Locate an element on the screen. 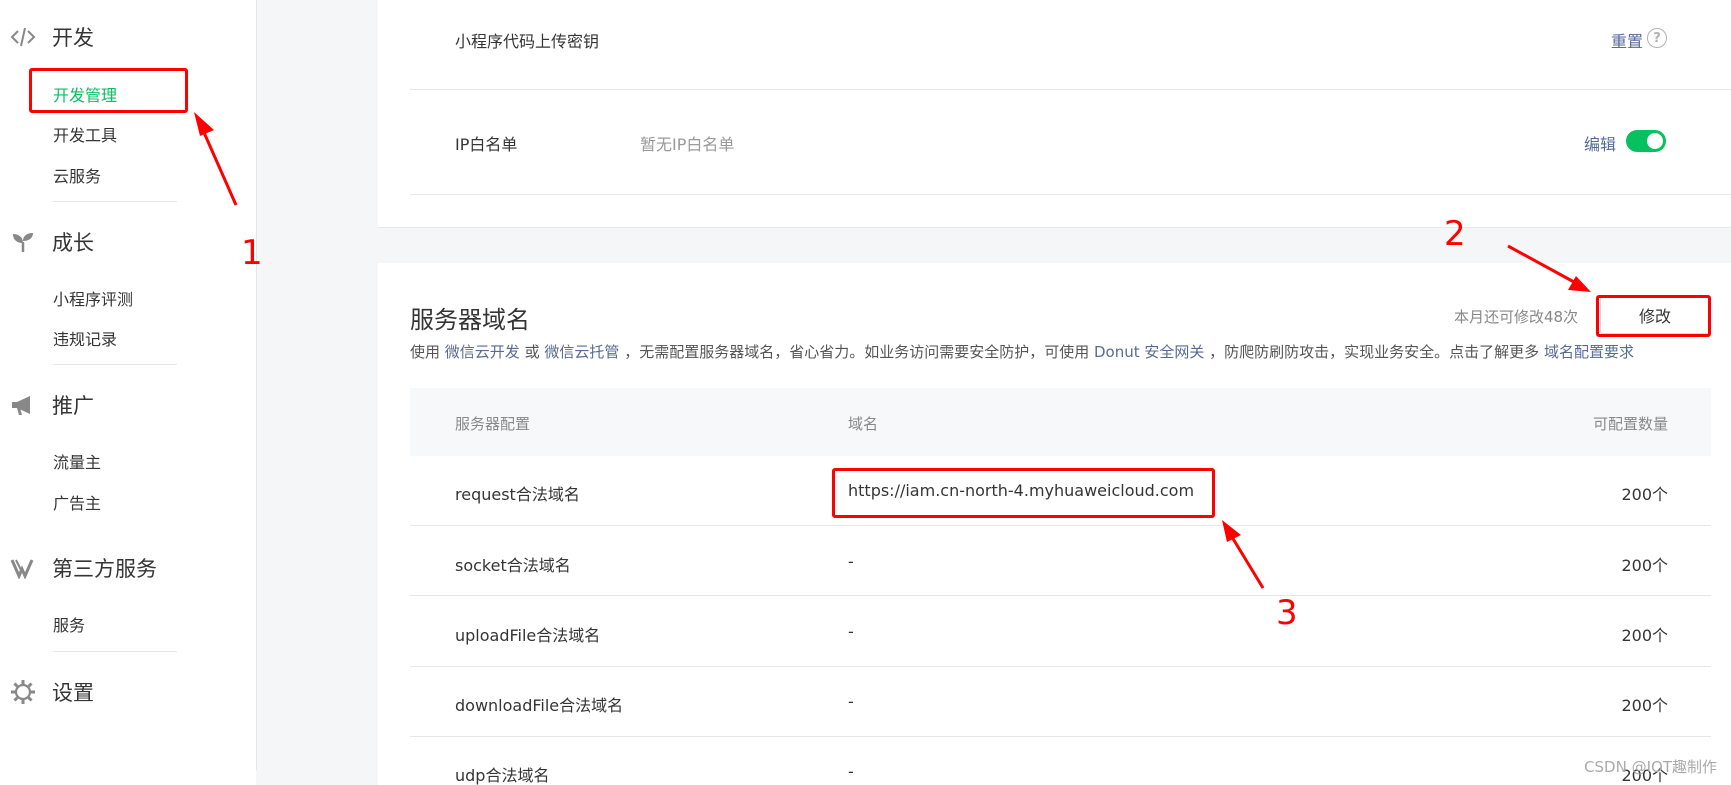  annotation-number-3: 3 is located at coordinates (1287, 613).